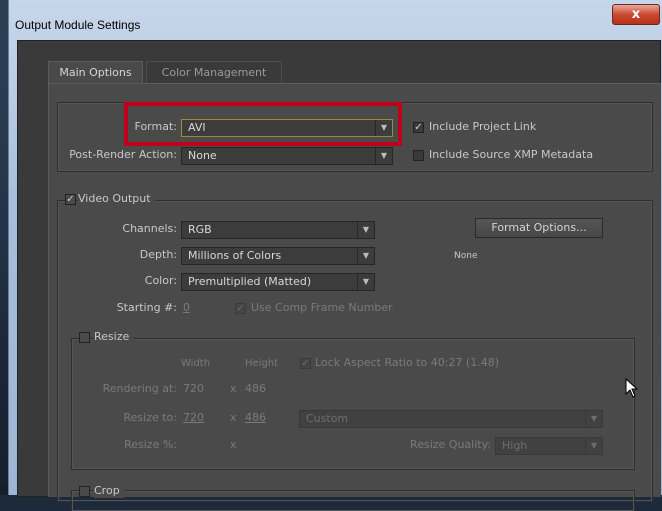 The image size is (662, 511). Describe the element at coordinates (233, 444) in the screenshot. I see `resize-percent-times: x` at that location.